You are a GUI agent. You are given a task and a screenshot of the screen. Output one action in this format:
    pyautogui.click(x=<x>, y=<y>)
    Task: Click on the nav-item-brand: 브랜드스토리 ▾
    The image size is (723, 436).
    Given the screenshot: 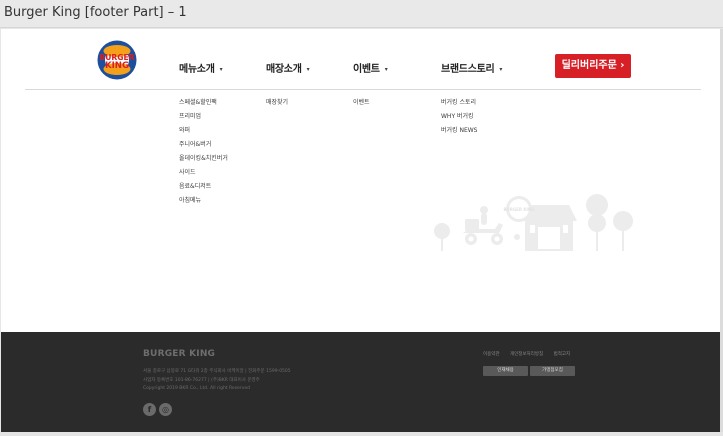 What is the action you would take?
    pyautogui.click(x=471, y=67)
    